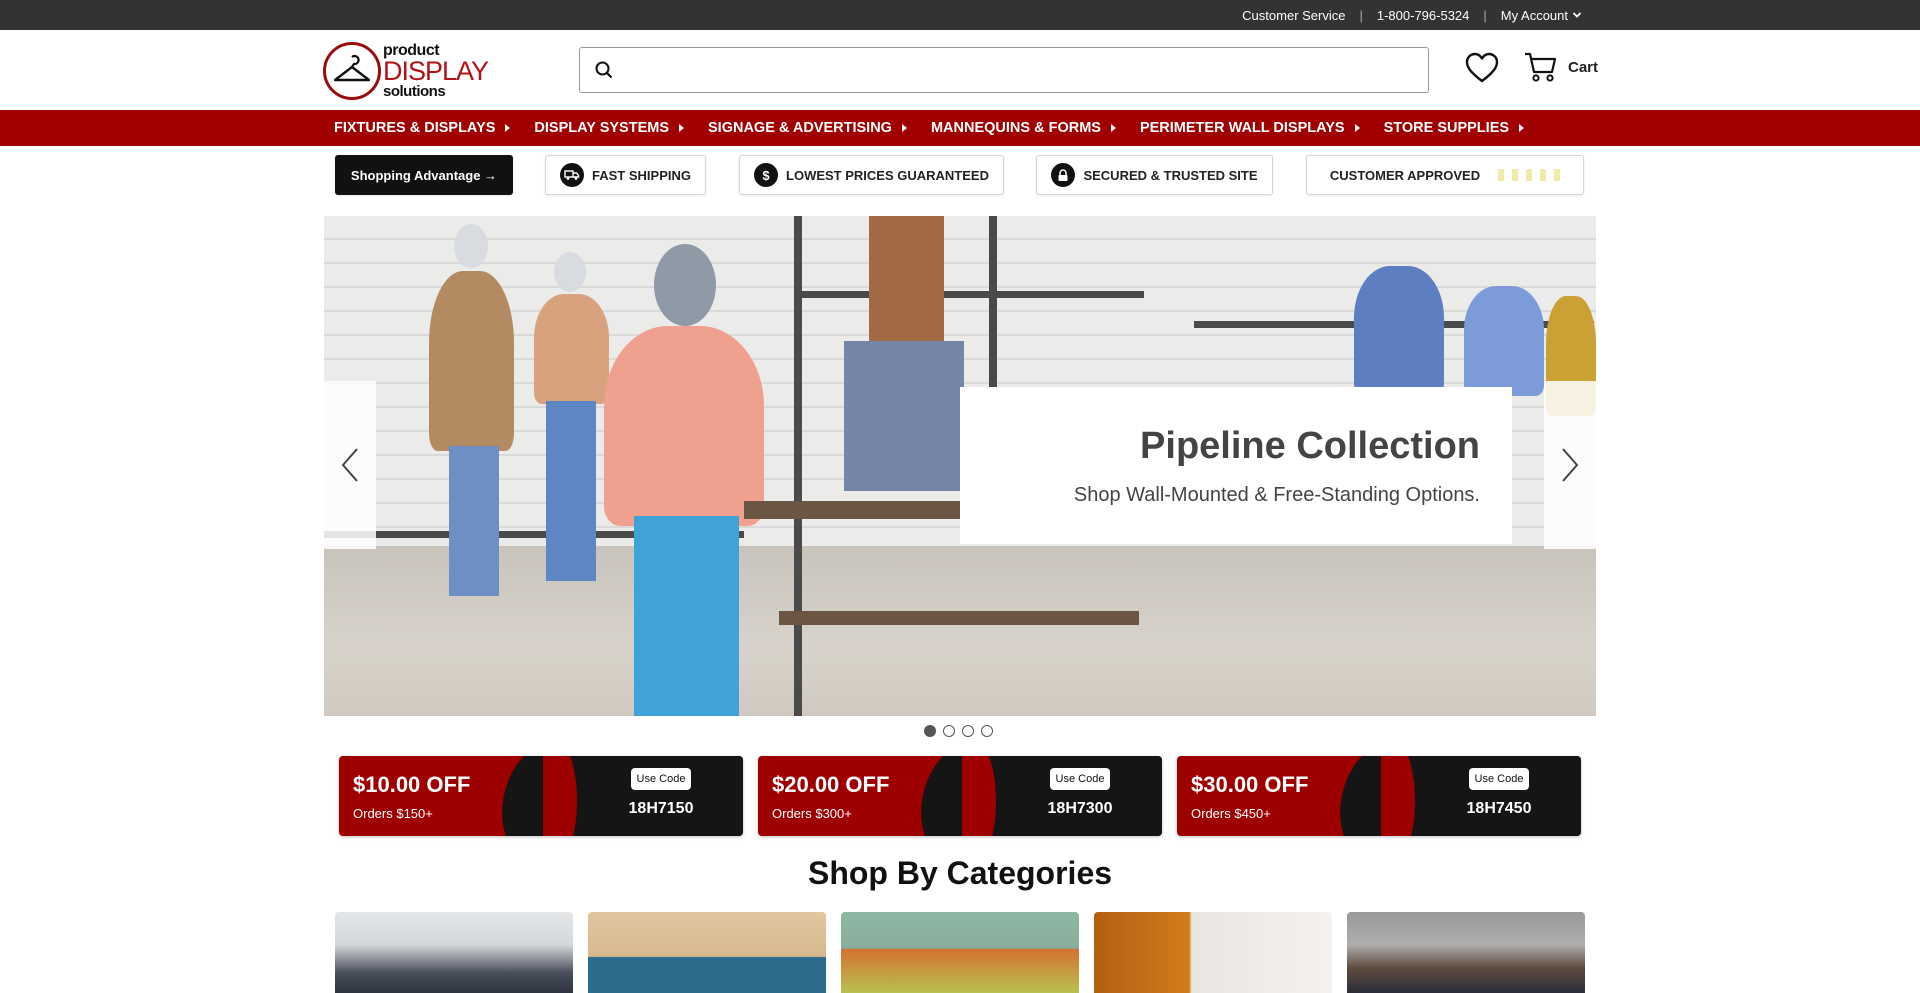 The image size is (1920, 993). What do you see at coordinates (707, 952) in the screenshot?
I see `category-card-slatwall` at bounding box center [707, 952].